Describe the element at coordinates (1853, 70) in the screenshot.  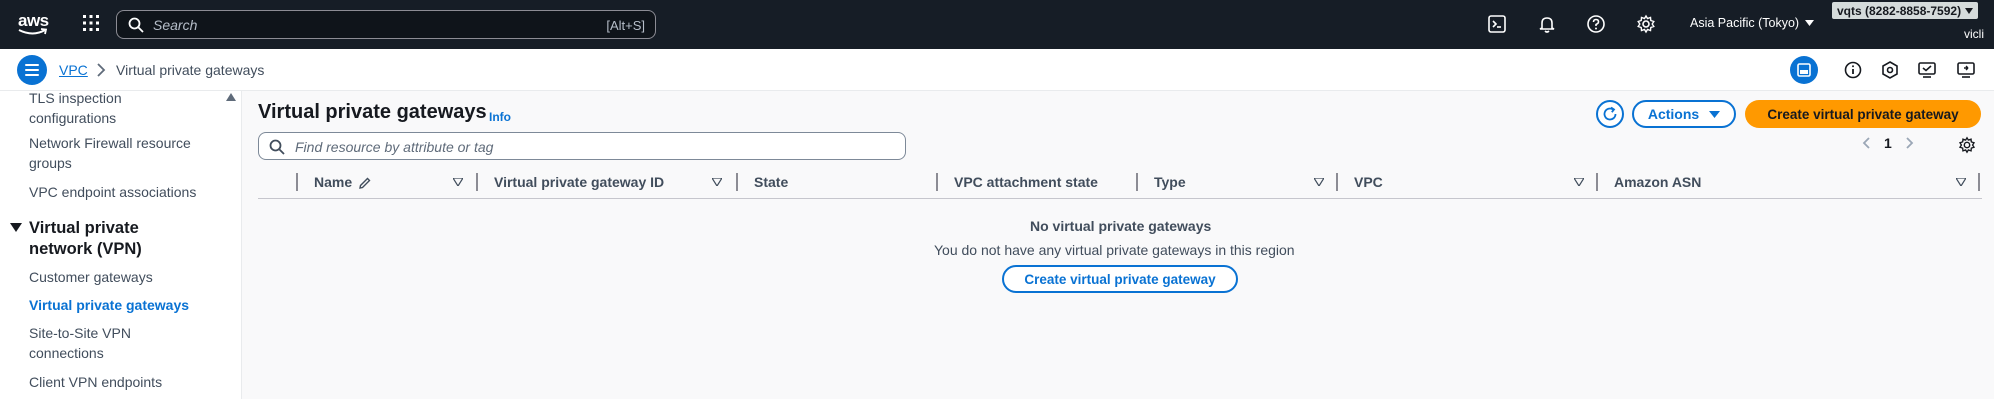
I see `info-panel-icon` at that location.